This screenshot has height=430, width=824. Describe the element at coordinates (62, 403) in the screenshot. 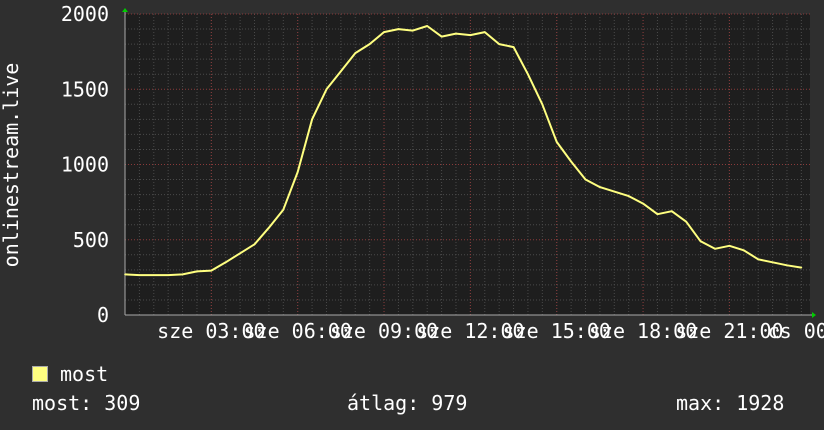

I see `stat-current-label: most:` at that location.